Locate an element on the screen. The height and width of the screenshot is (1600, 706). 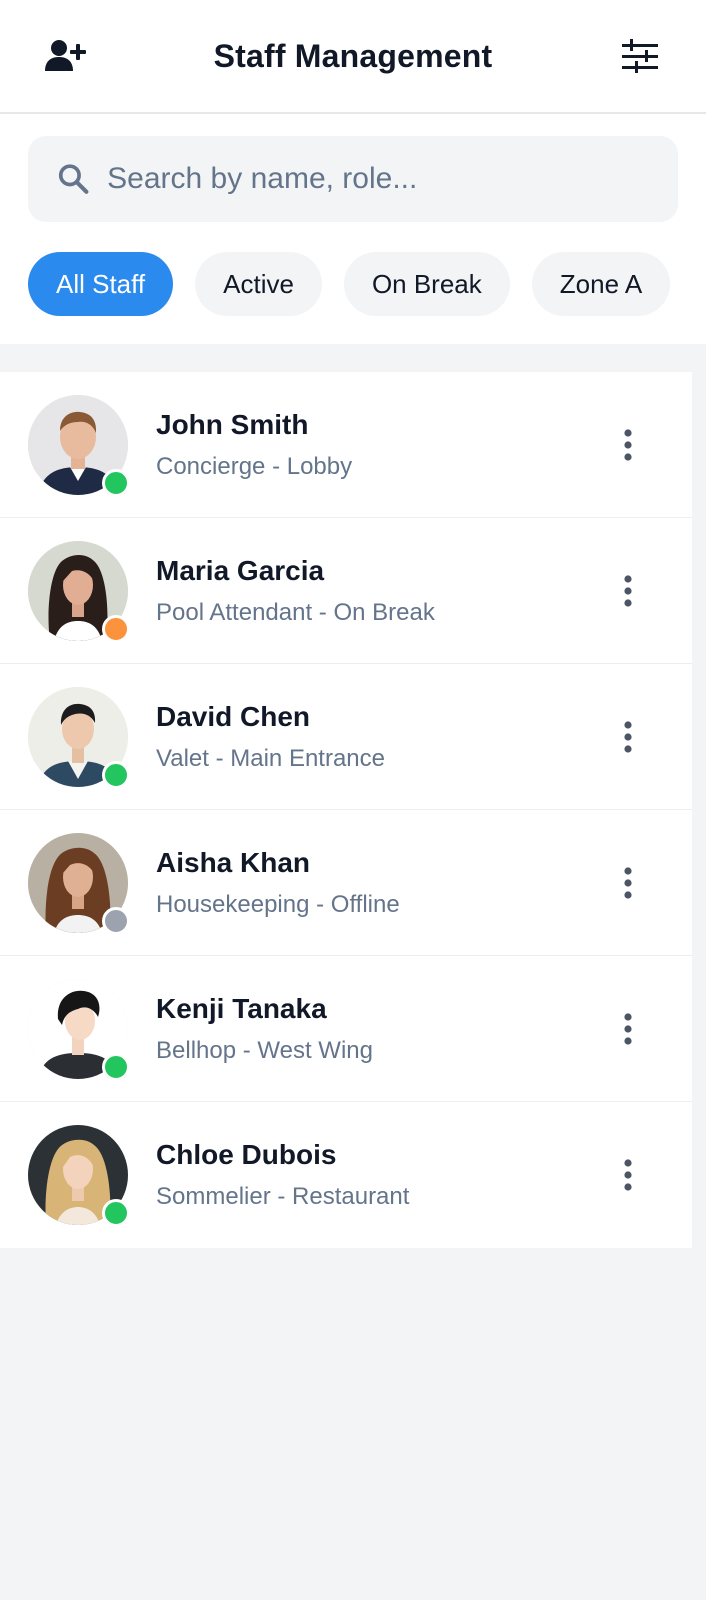
staff-row: Chloe Dubois Sommelier - Restaurant is located at coordinates (346, 1175).